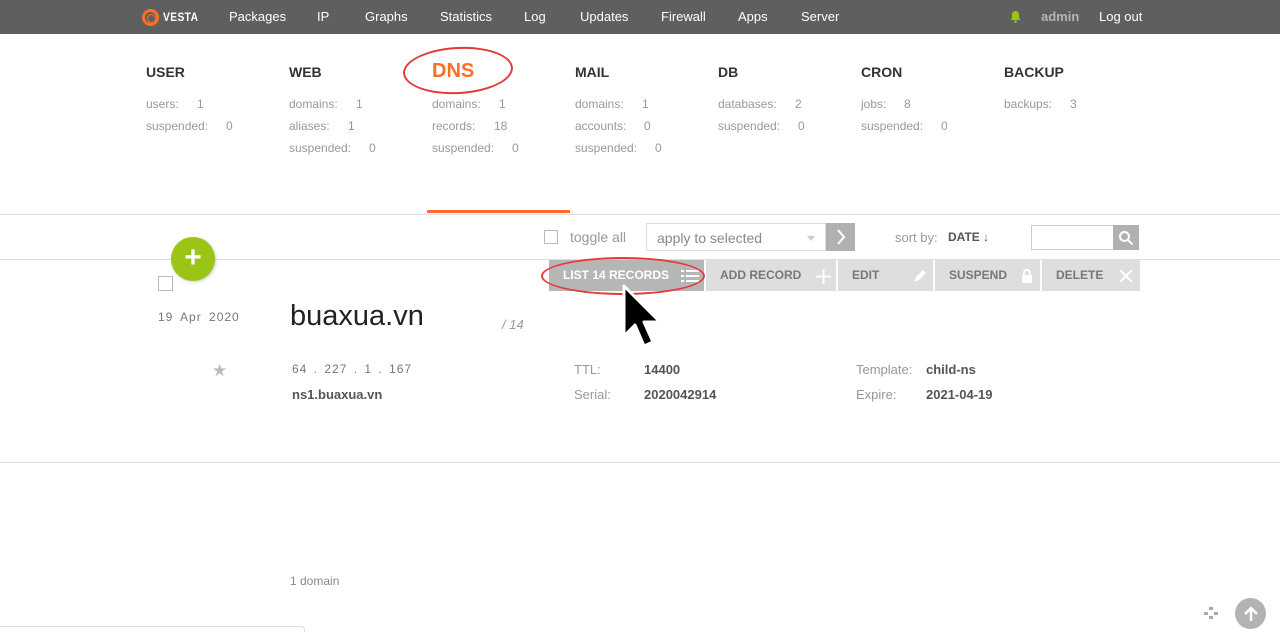  I want to click on template-value: child-ns, so click(951, 369).